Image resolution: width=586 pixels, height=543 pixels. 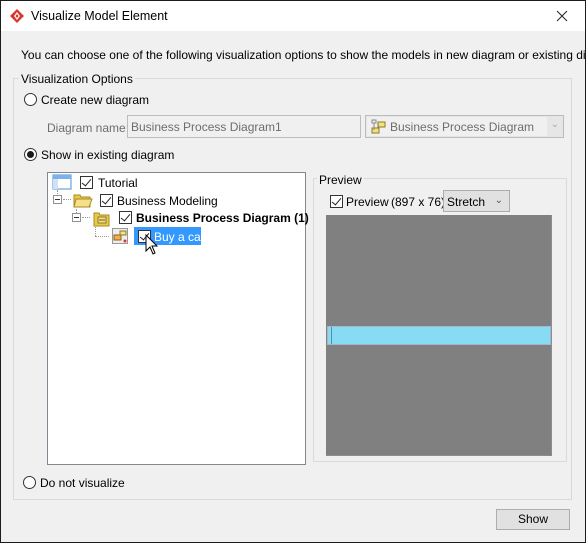 I want to click on show-existing-diagram-label: Show in existing diagram, so click(x=107, y=155).